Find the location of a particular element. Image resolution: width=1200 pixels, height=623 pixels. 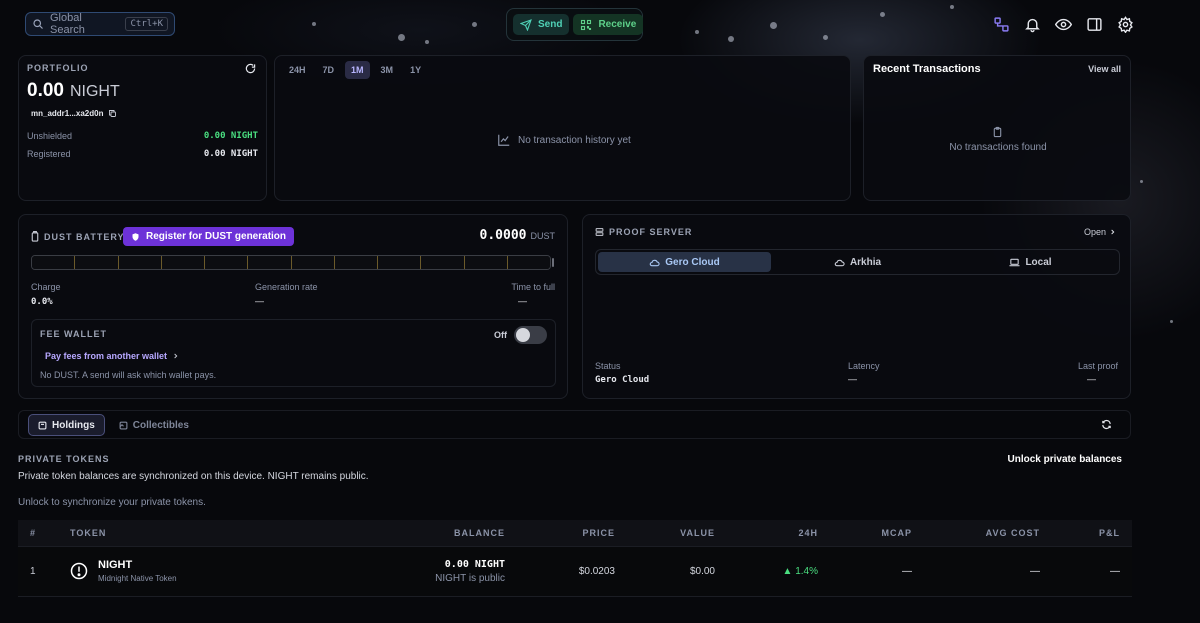

proof-server-label: PROOF SERVER is located at coordinates (651, 232).